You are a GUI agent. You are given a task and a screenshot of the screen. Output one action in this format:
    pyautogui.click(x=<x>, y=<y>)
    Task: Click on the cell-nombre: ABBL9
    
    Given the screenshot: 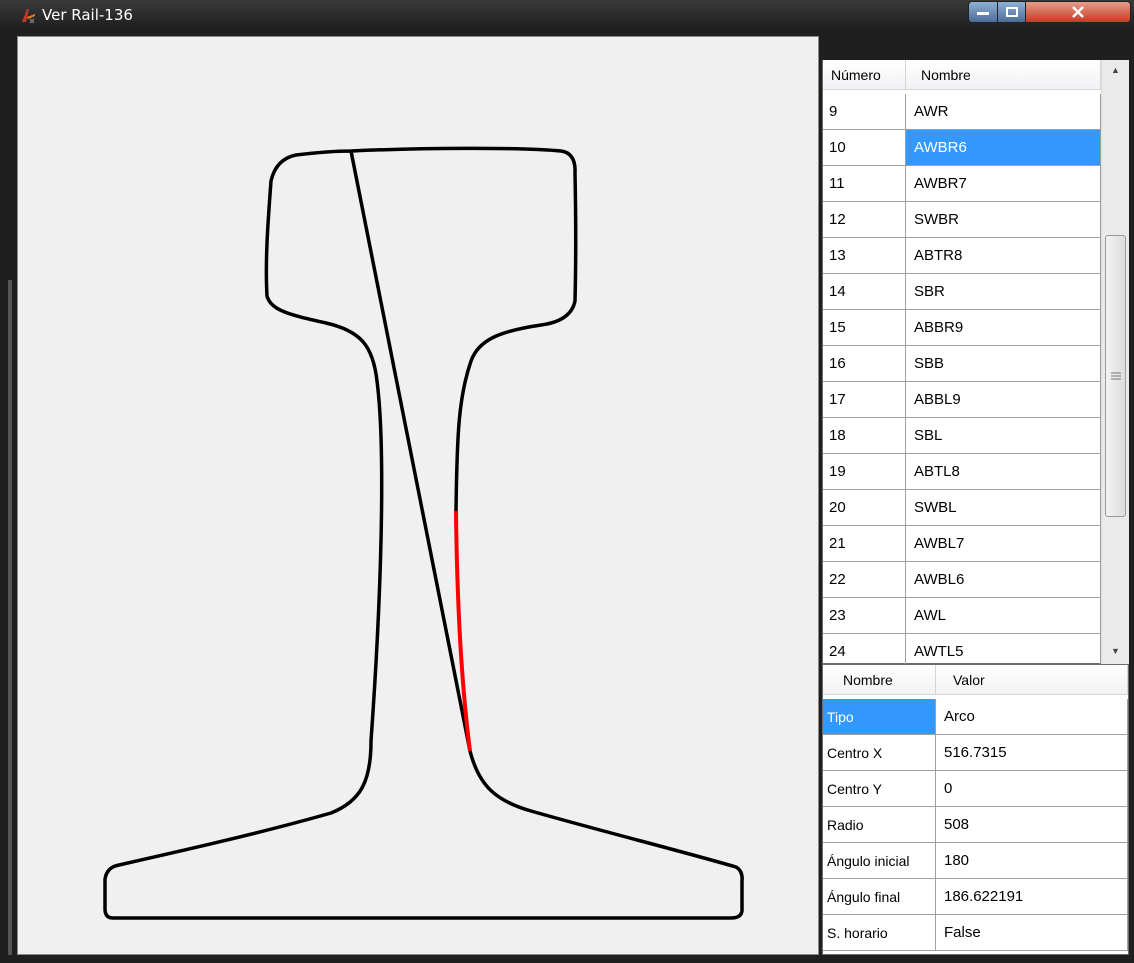 What is the action you would take?
    pyautogui.click(x=1003, y=400)
    